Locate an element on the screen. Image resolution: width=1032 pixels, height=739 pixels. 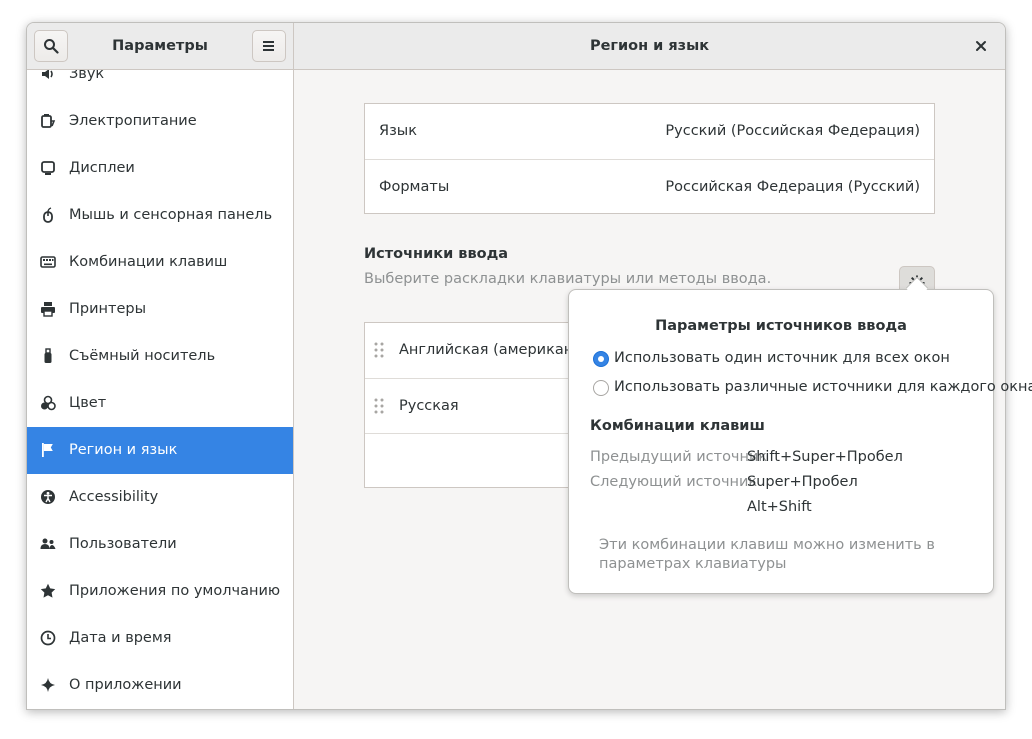
display-icon is located at coordinates (48, 168).